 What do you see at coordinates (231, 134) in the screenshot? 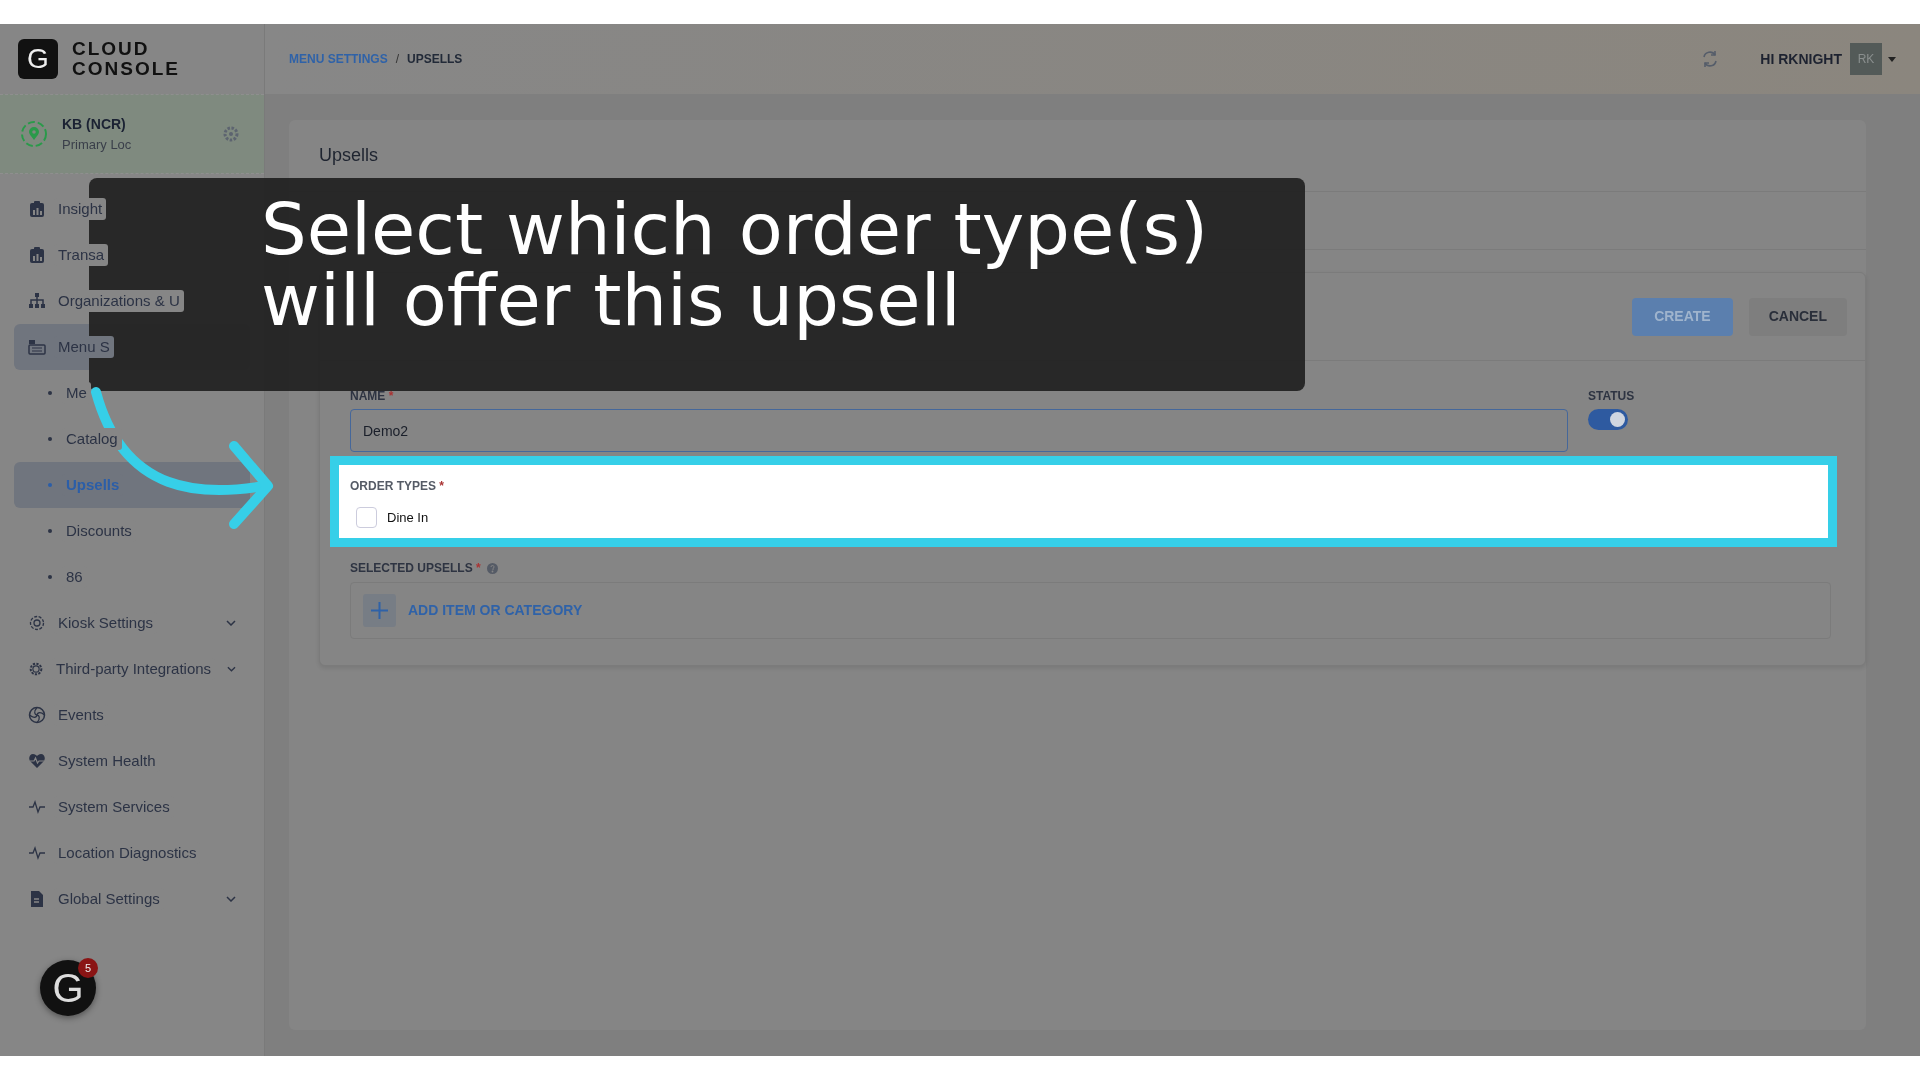
I see `settings-icon` at bounding box center [231, 134].